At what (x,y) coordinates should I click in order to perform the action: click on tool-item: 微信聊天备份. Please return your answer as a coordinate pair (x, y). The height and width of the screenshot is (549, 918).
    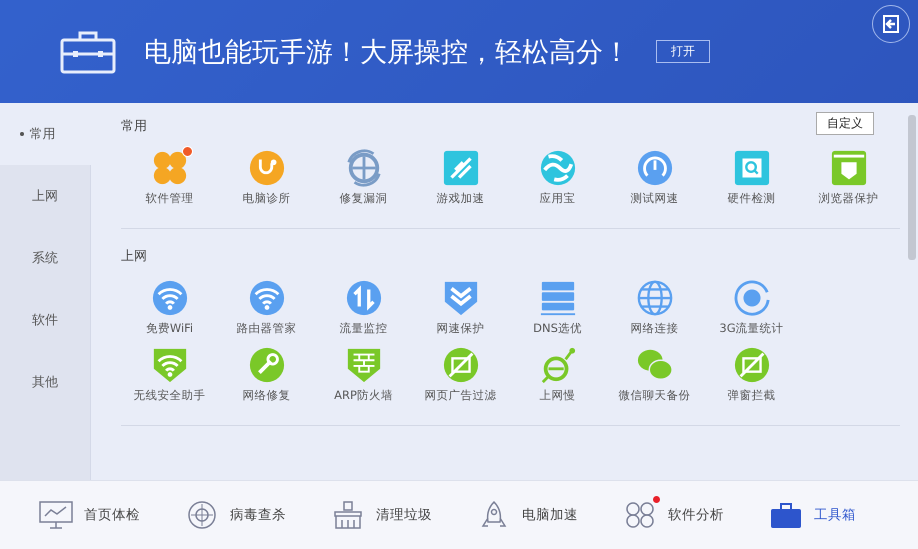
    Looking at the image, I should click on (654, 374).